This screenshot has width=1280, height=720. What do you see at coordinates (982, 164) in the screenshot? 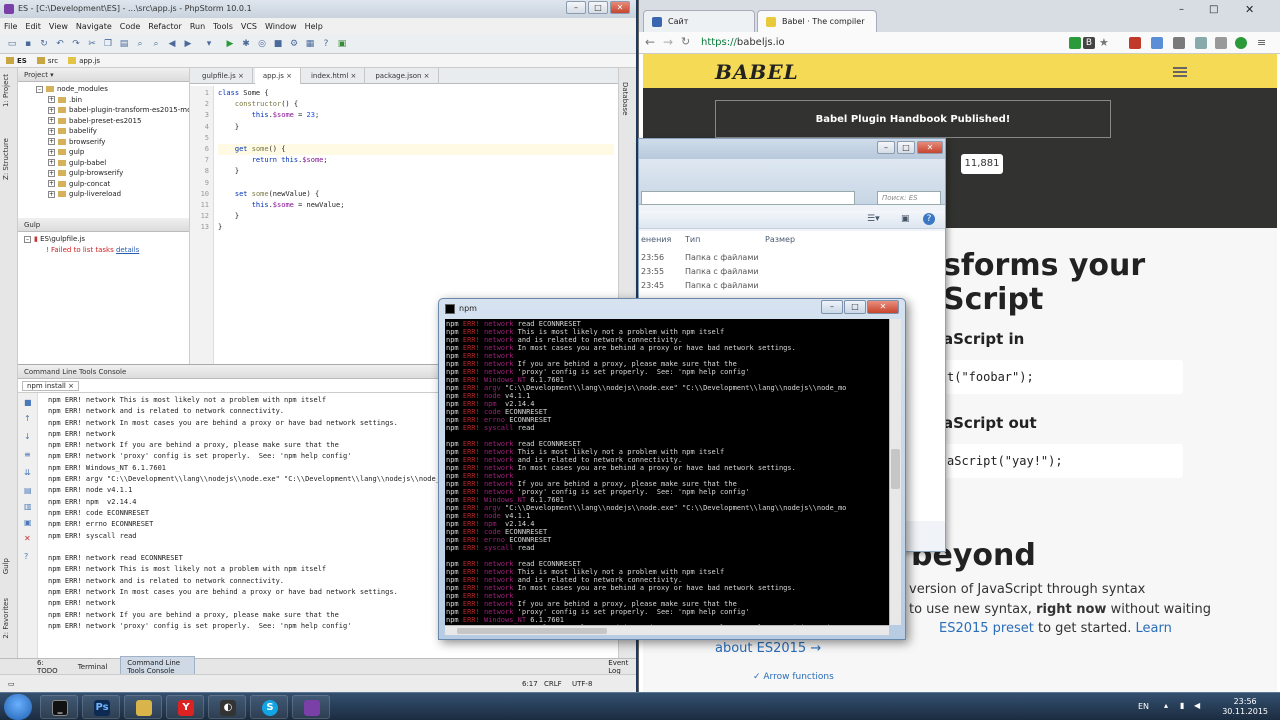
I see `github-stars-count: 11,881` at bounding box center [982, 164].